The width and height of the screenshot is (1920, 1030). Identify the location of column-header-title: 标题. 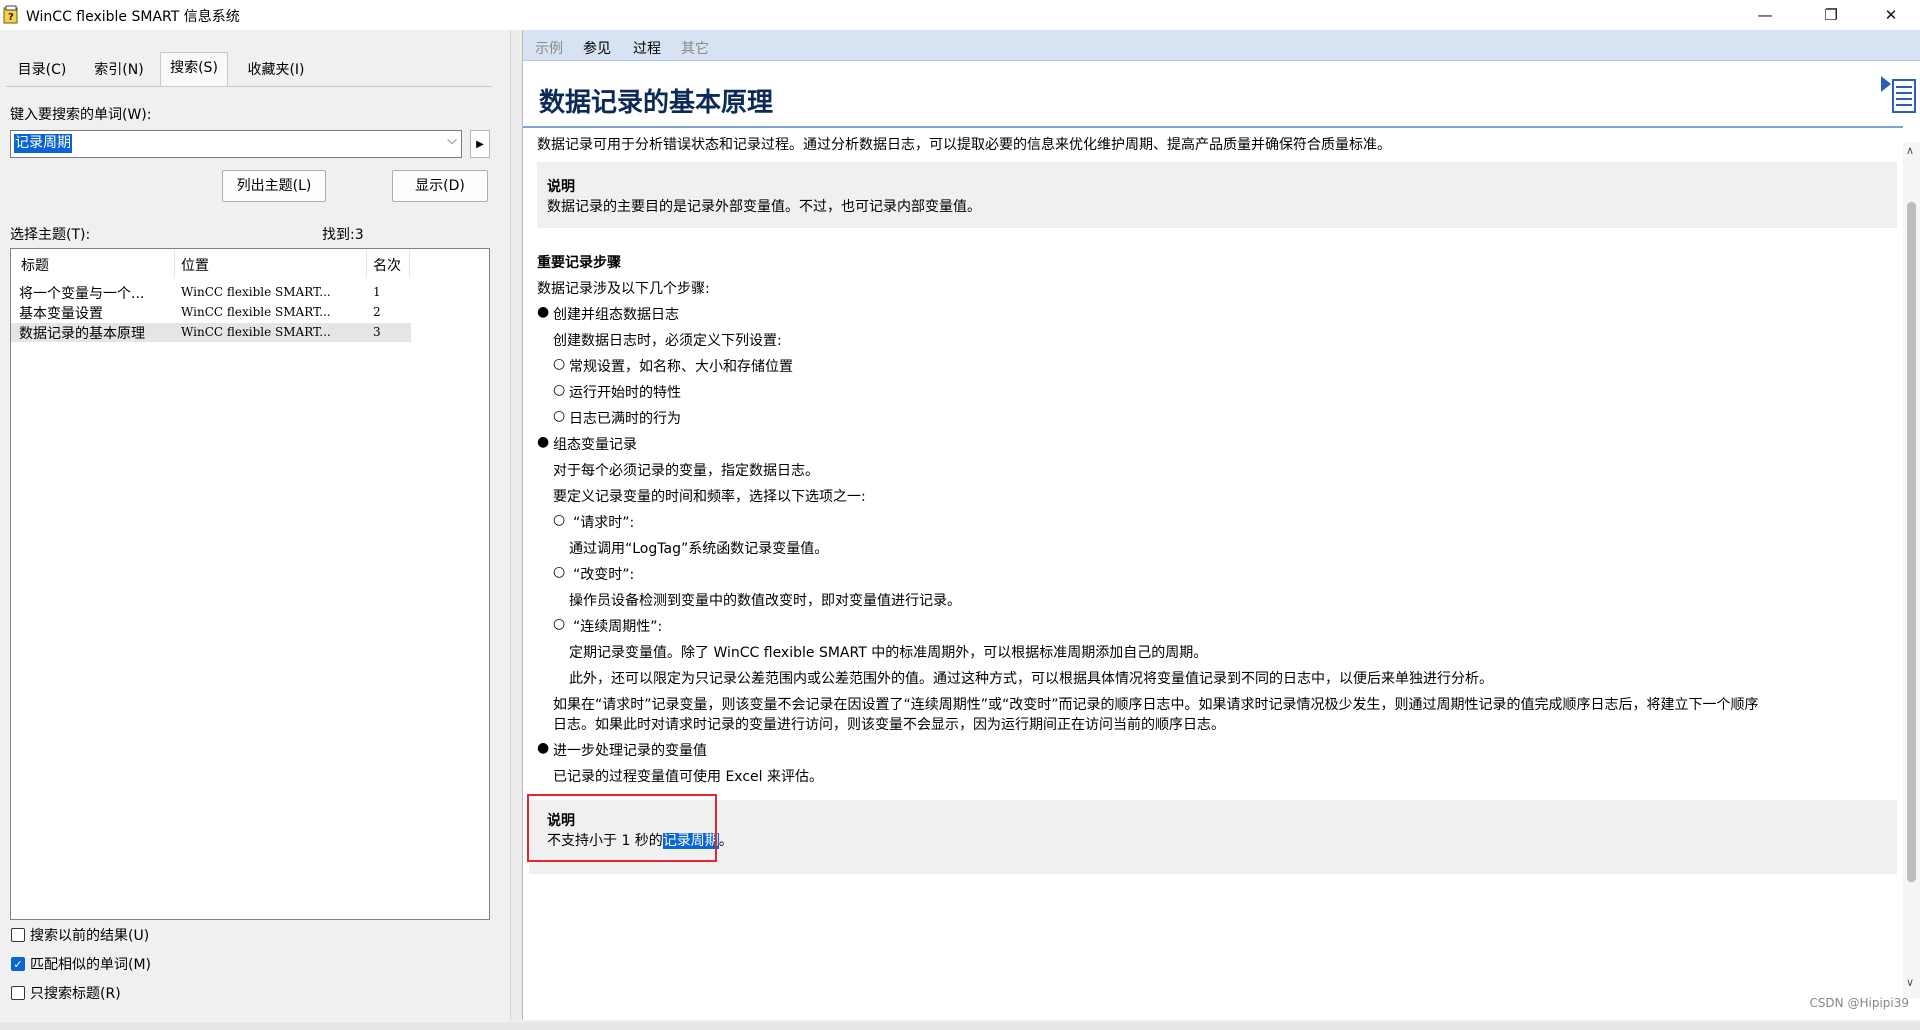
(35, 265).